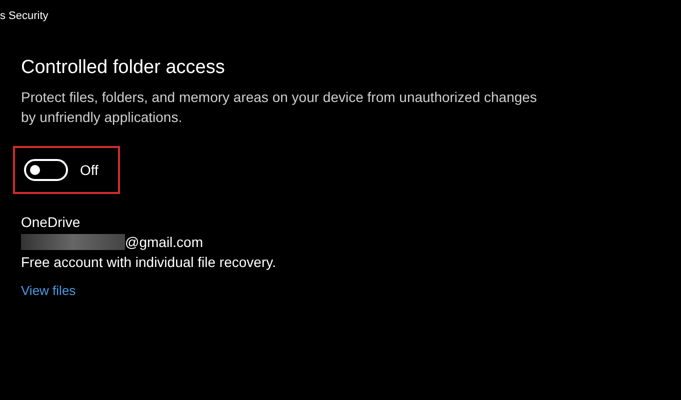 The width and height of the screenshot is (681, 400). What do you see at coordinates (48, 291) in the screenshot?
I see `view-files-link: View files` at bounding box center [48, 291].